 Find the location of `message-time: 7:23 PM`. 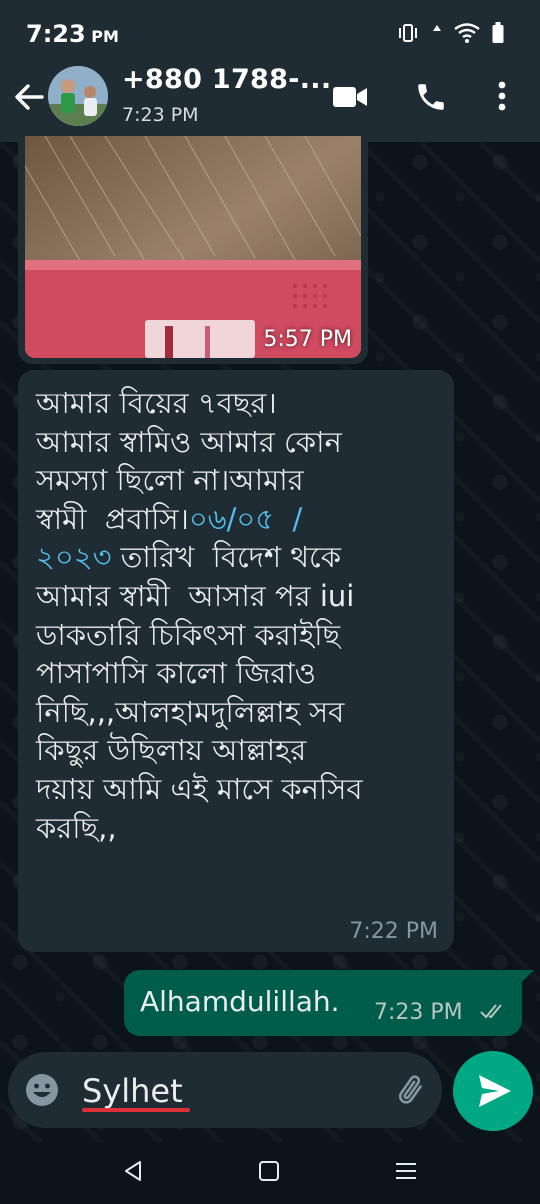

message-time: 7:23 PM is located at coordinates (418, 1012).